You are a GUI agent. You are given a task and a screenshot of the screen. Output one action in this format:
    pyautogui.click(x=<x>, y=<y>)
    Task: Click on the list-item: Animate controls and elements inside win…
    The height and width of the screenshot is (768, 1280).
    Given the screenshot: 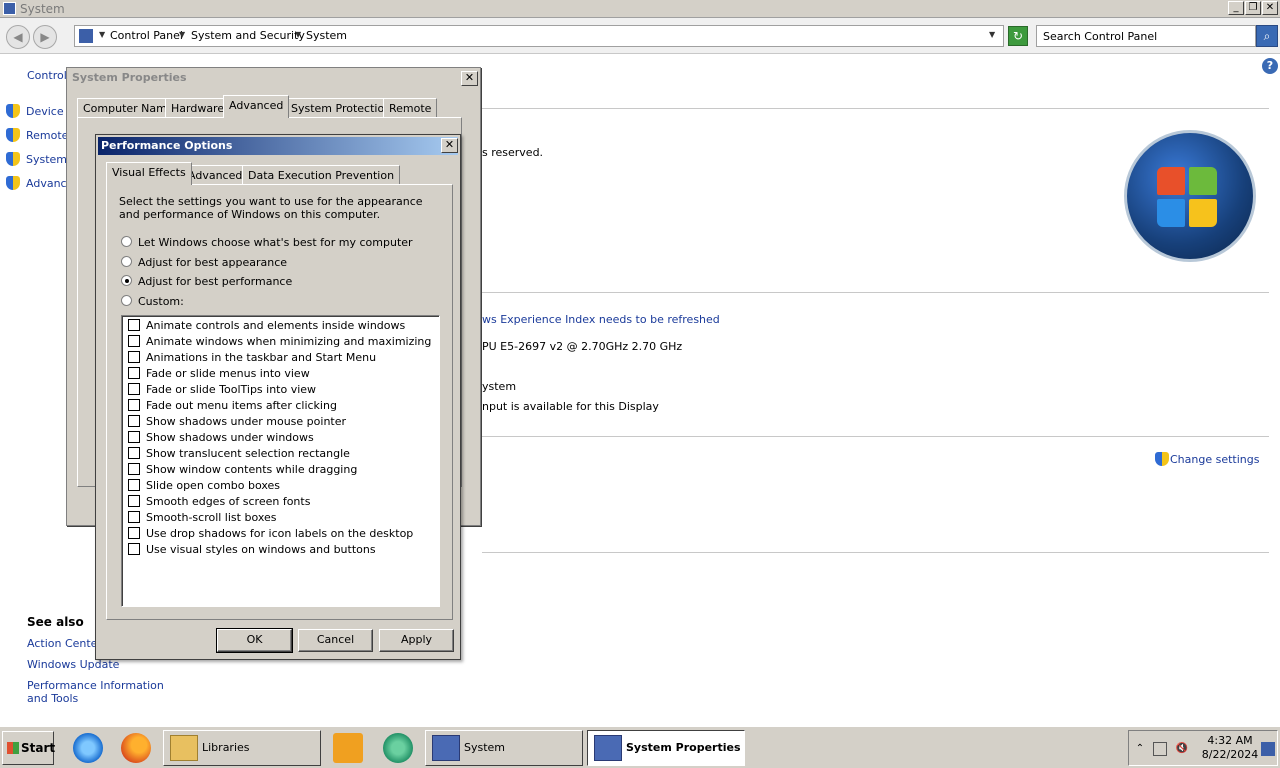 What is the action you would take?
    pyautogui.click(x=266, y=327)
    